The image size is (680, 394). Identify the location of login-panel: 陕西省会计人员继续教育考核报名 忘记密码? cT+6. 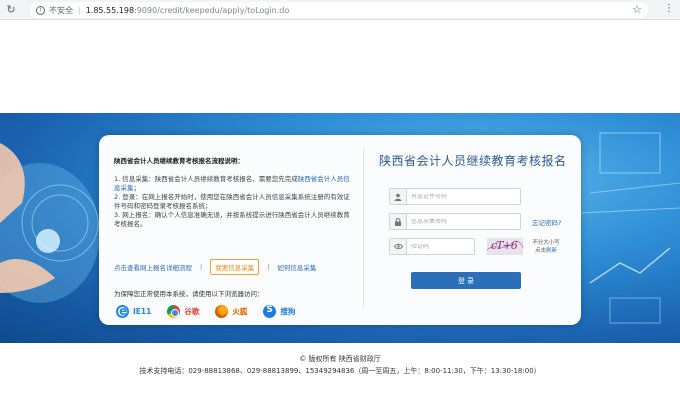
(477, 230).